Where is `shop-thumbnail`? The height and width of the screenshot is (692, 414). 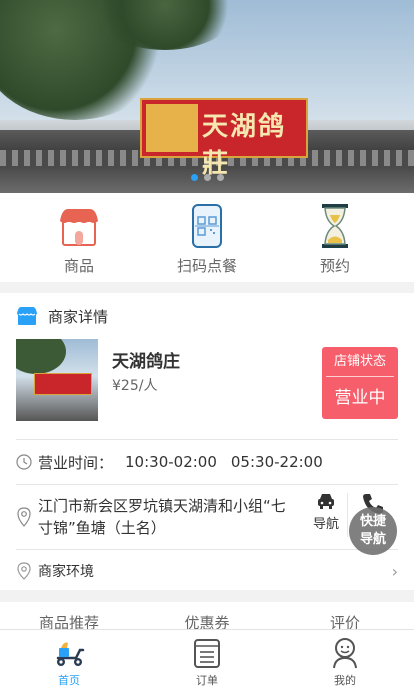
shop-thumbnail is located at coordinates (57, 380).